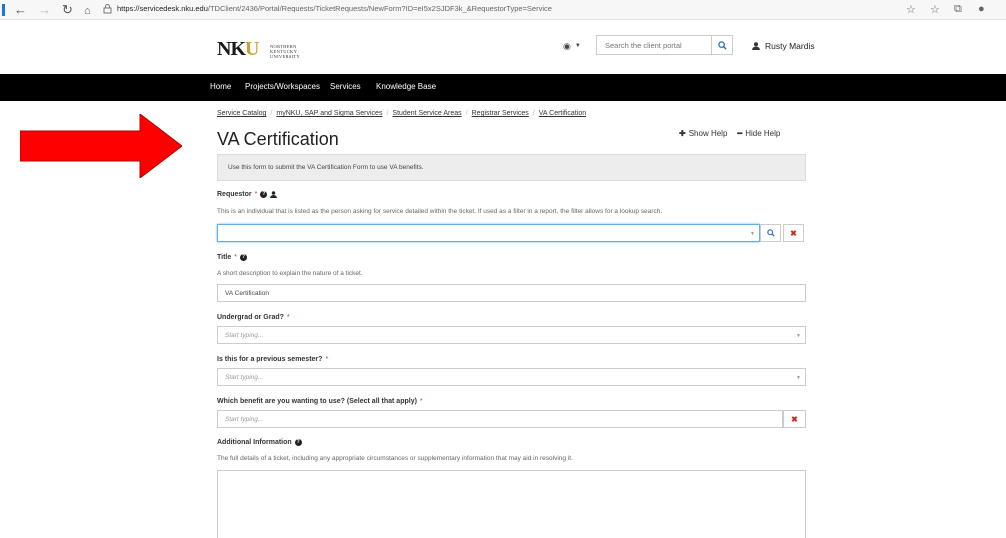 The image size is (1006, 538). I want to click on previous-semester-label: Is this for a previous semester? *, so click(272, 359).